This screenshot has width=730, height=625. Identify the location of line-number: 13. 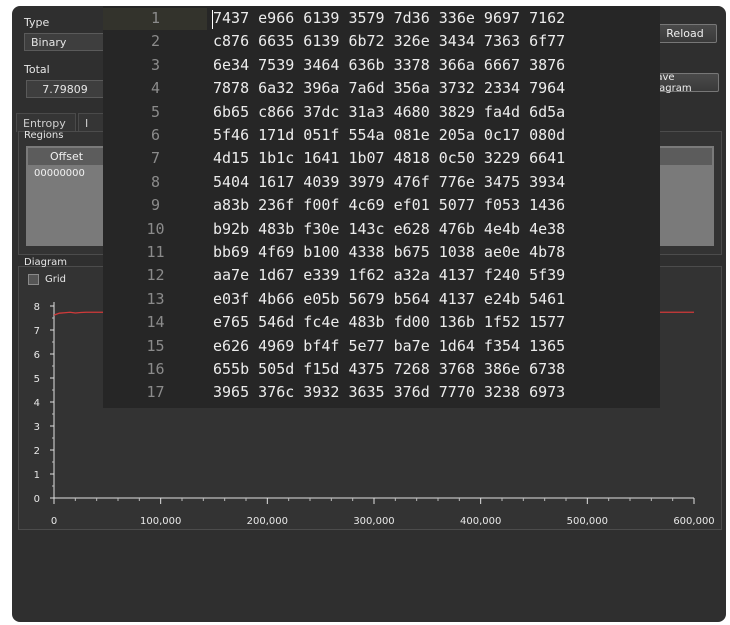
(155, 298).